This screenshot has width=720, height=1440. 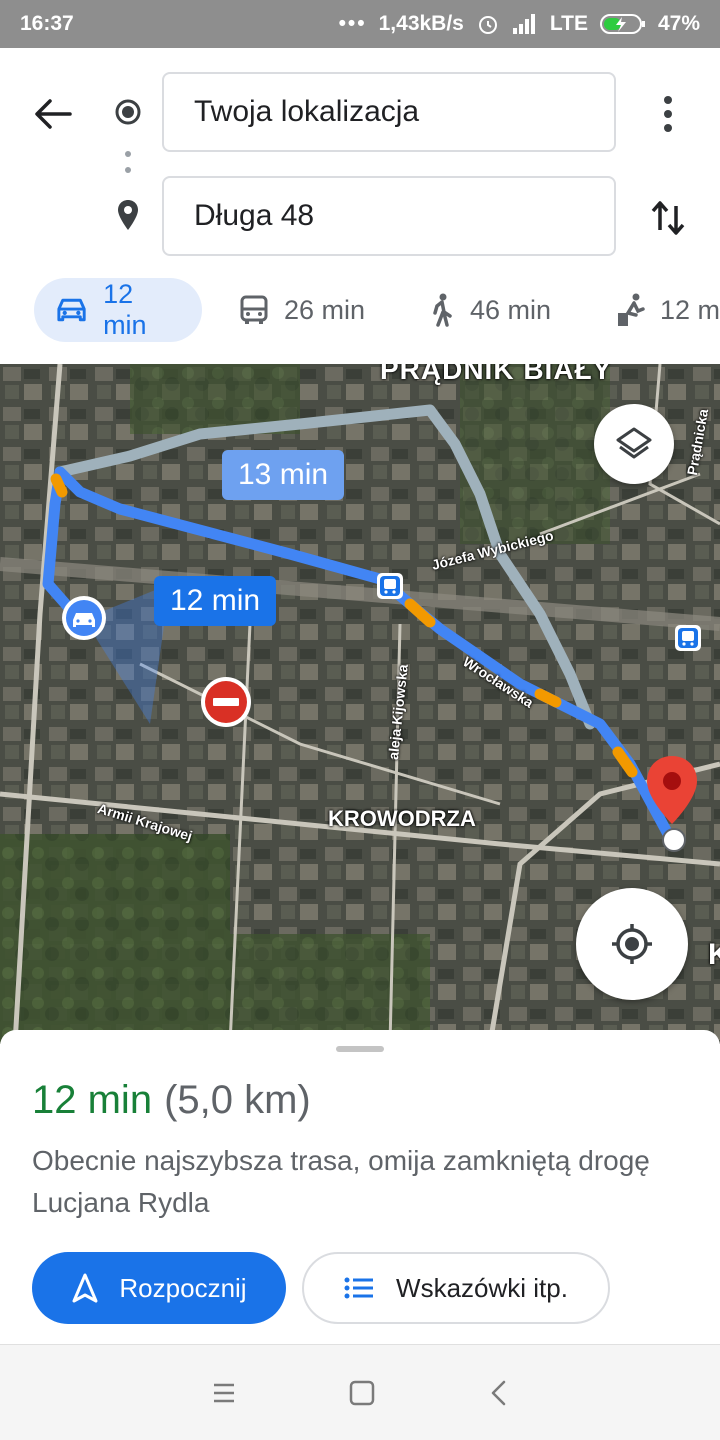 What do you see at coordinates (47, 23) in the screenshot?
I see `status-time: 16:37` at bounding box center [47, 23].